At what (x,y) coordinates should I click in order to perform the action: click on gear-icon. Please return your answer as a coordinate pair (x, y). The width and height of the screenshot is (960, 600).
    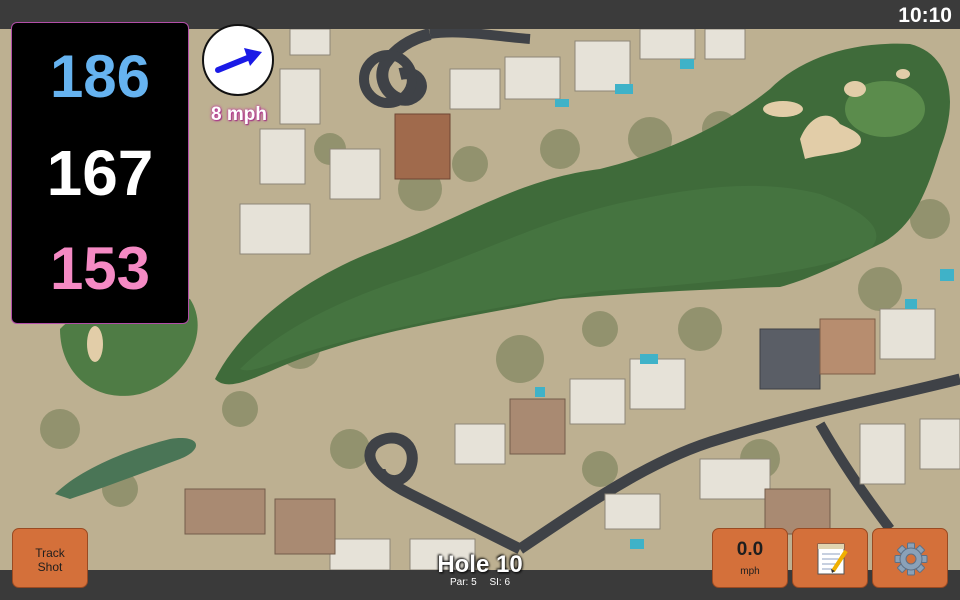
    Looking at the image, I should click on (911, 559).